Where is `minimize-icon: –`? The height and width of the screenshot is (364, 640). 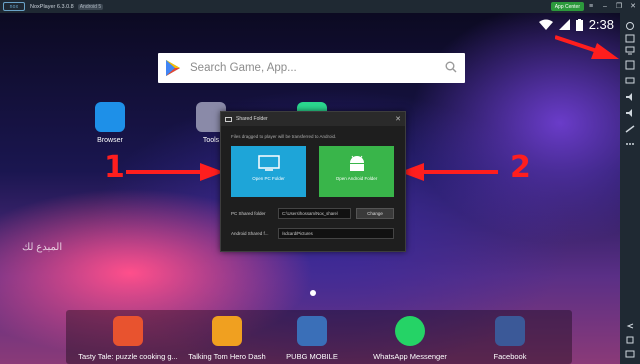
minimize-icon: – is located at coordinates (605, 6).